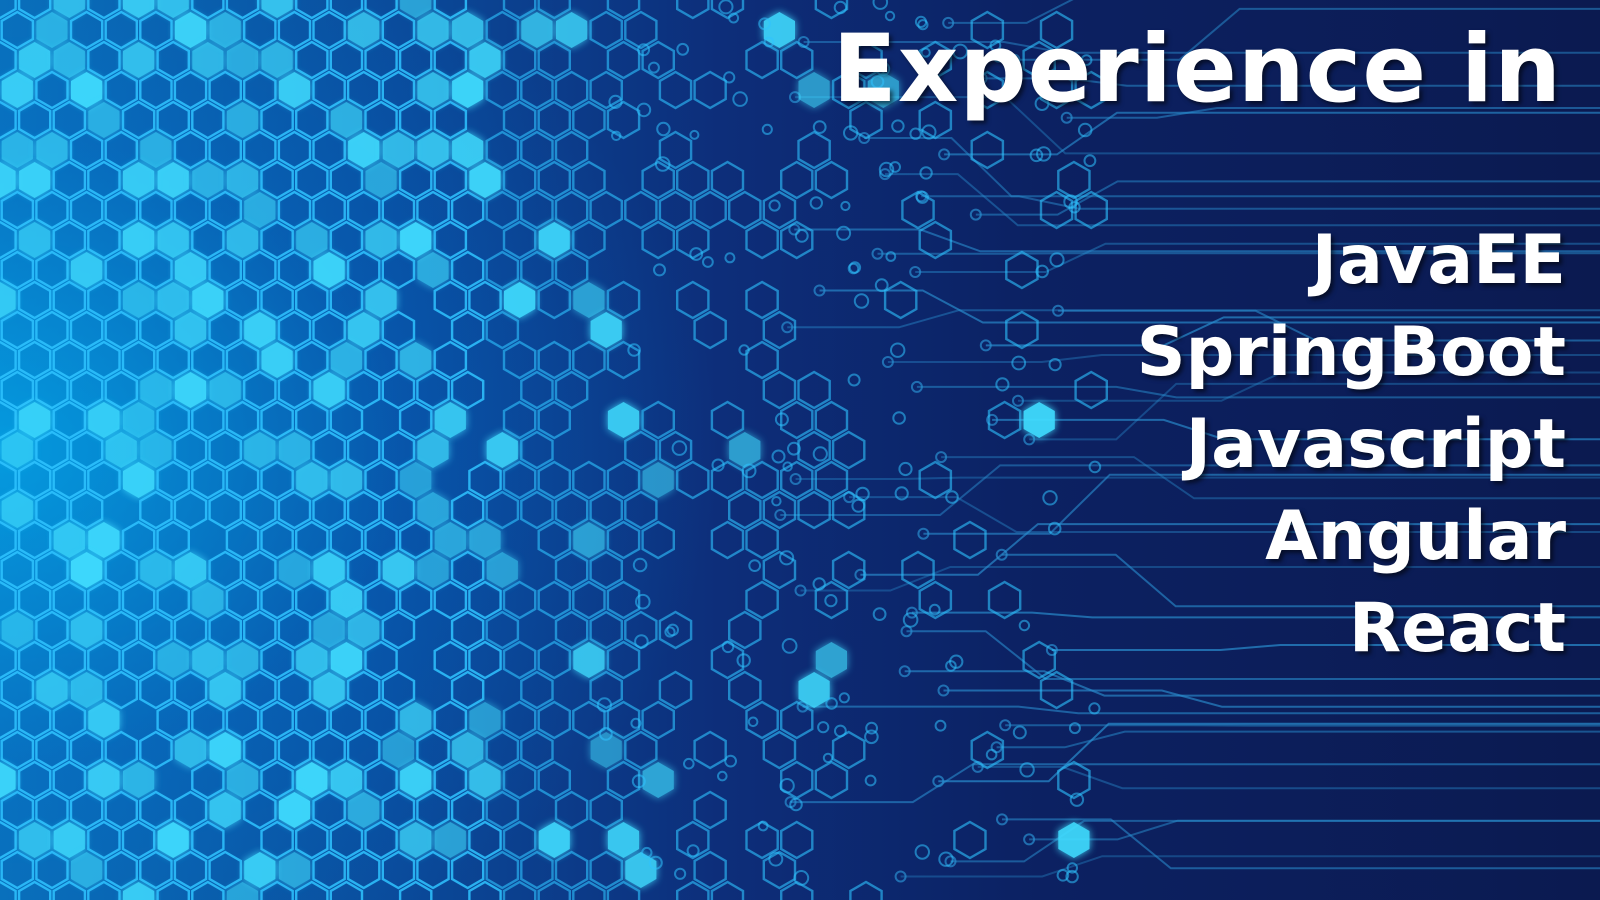 The image size is (1600, 900). What do you see at coordinates (1415, 536) in the screenshot?
I see `technology-angular: Angular` at bounding box center [1415, 536].